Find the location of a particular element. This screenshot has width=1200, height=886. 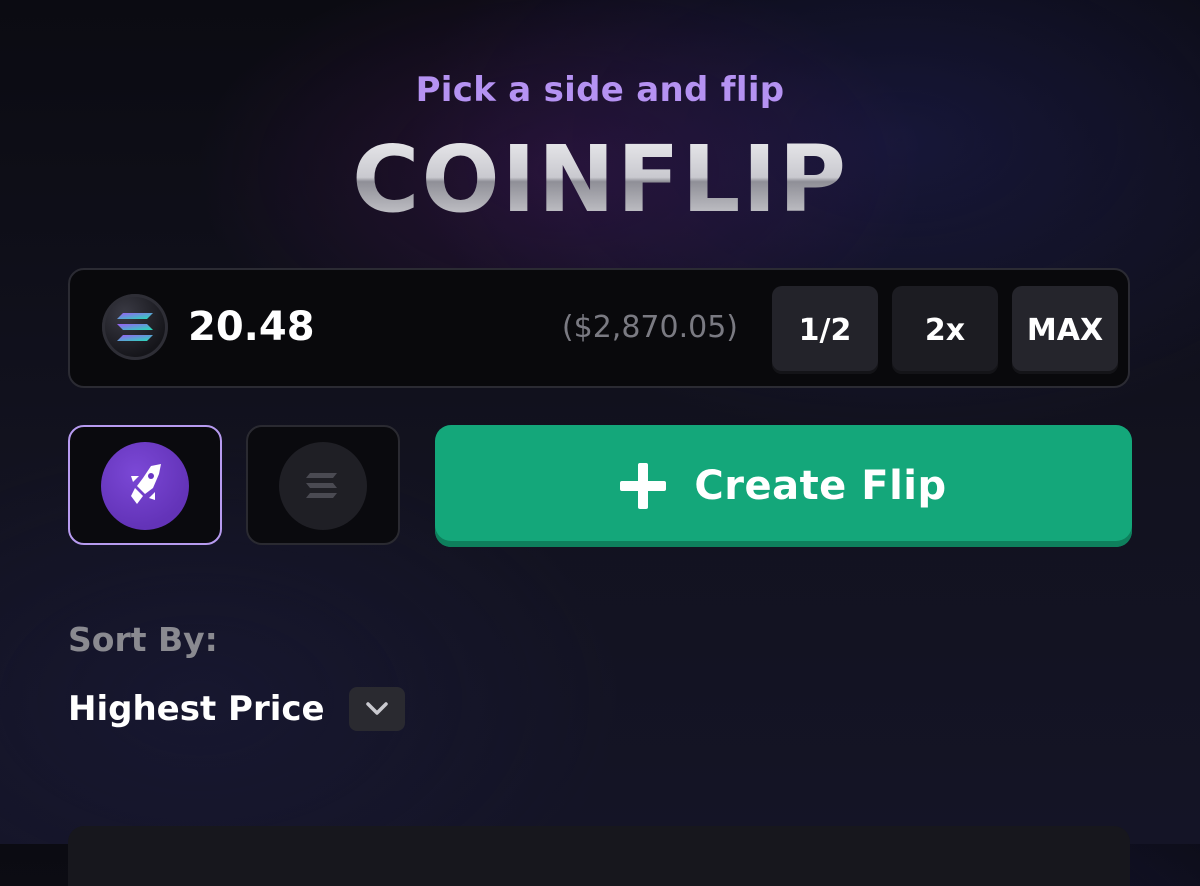

sort-selected-value: Highest Price is located at coordinates (196, 709).